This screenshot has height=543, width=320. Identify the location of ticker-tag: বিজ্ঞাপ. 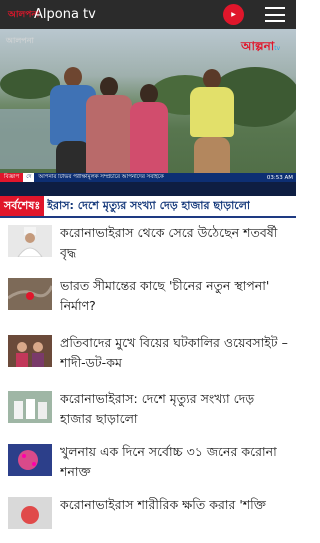
(12, 177).